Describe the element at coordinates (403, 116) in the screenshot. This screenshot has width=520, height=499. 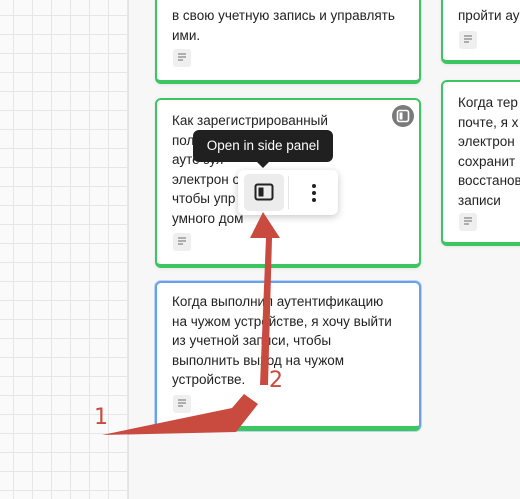
I see `open-side-panel-button` at that location.